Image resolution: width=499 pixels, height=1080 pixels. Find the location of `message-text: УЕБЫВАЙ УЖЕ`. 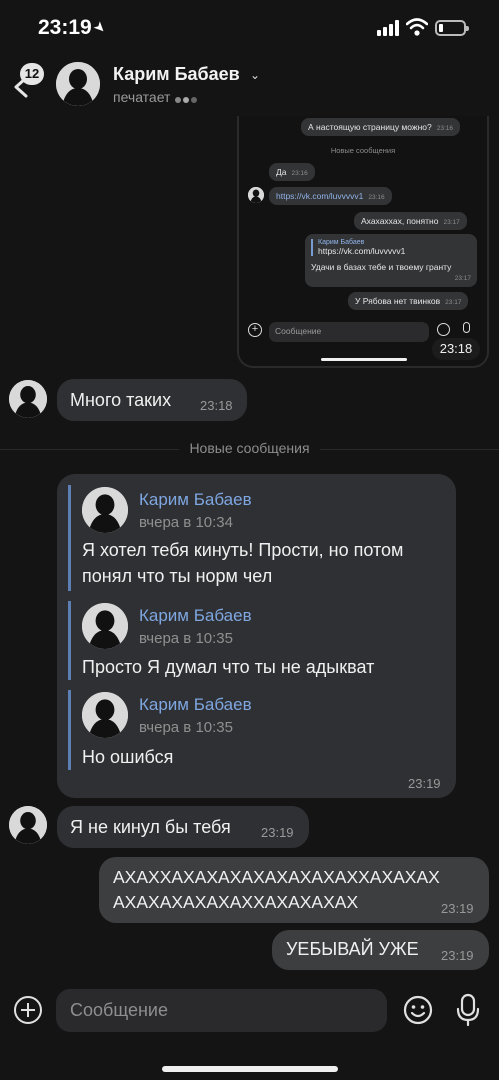

message-text: УЕБЫВАЙ УЖЕ is located at coordinates (352, 949).